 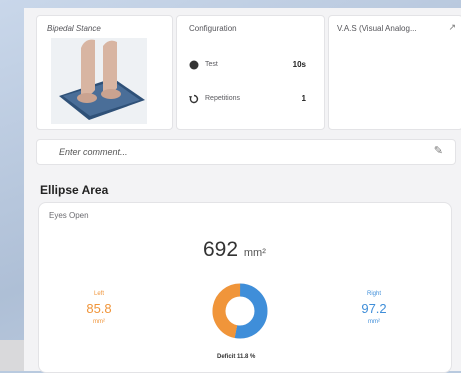 I want to click on config-label: Test, so click(x=211, y=64).